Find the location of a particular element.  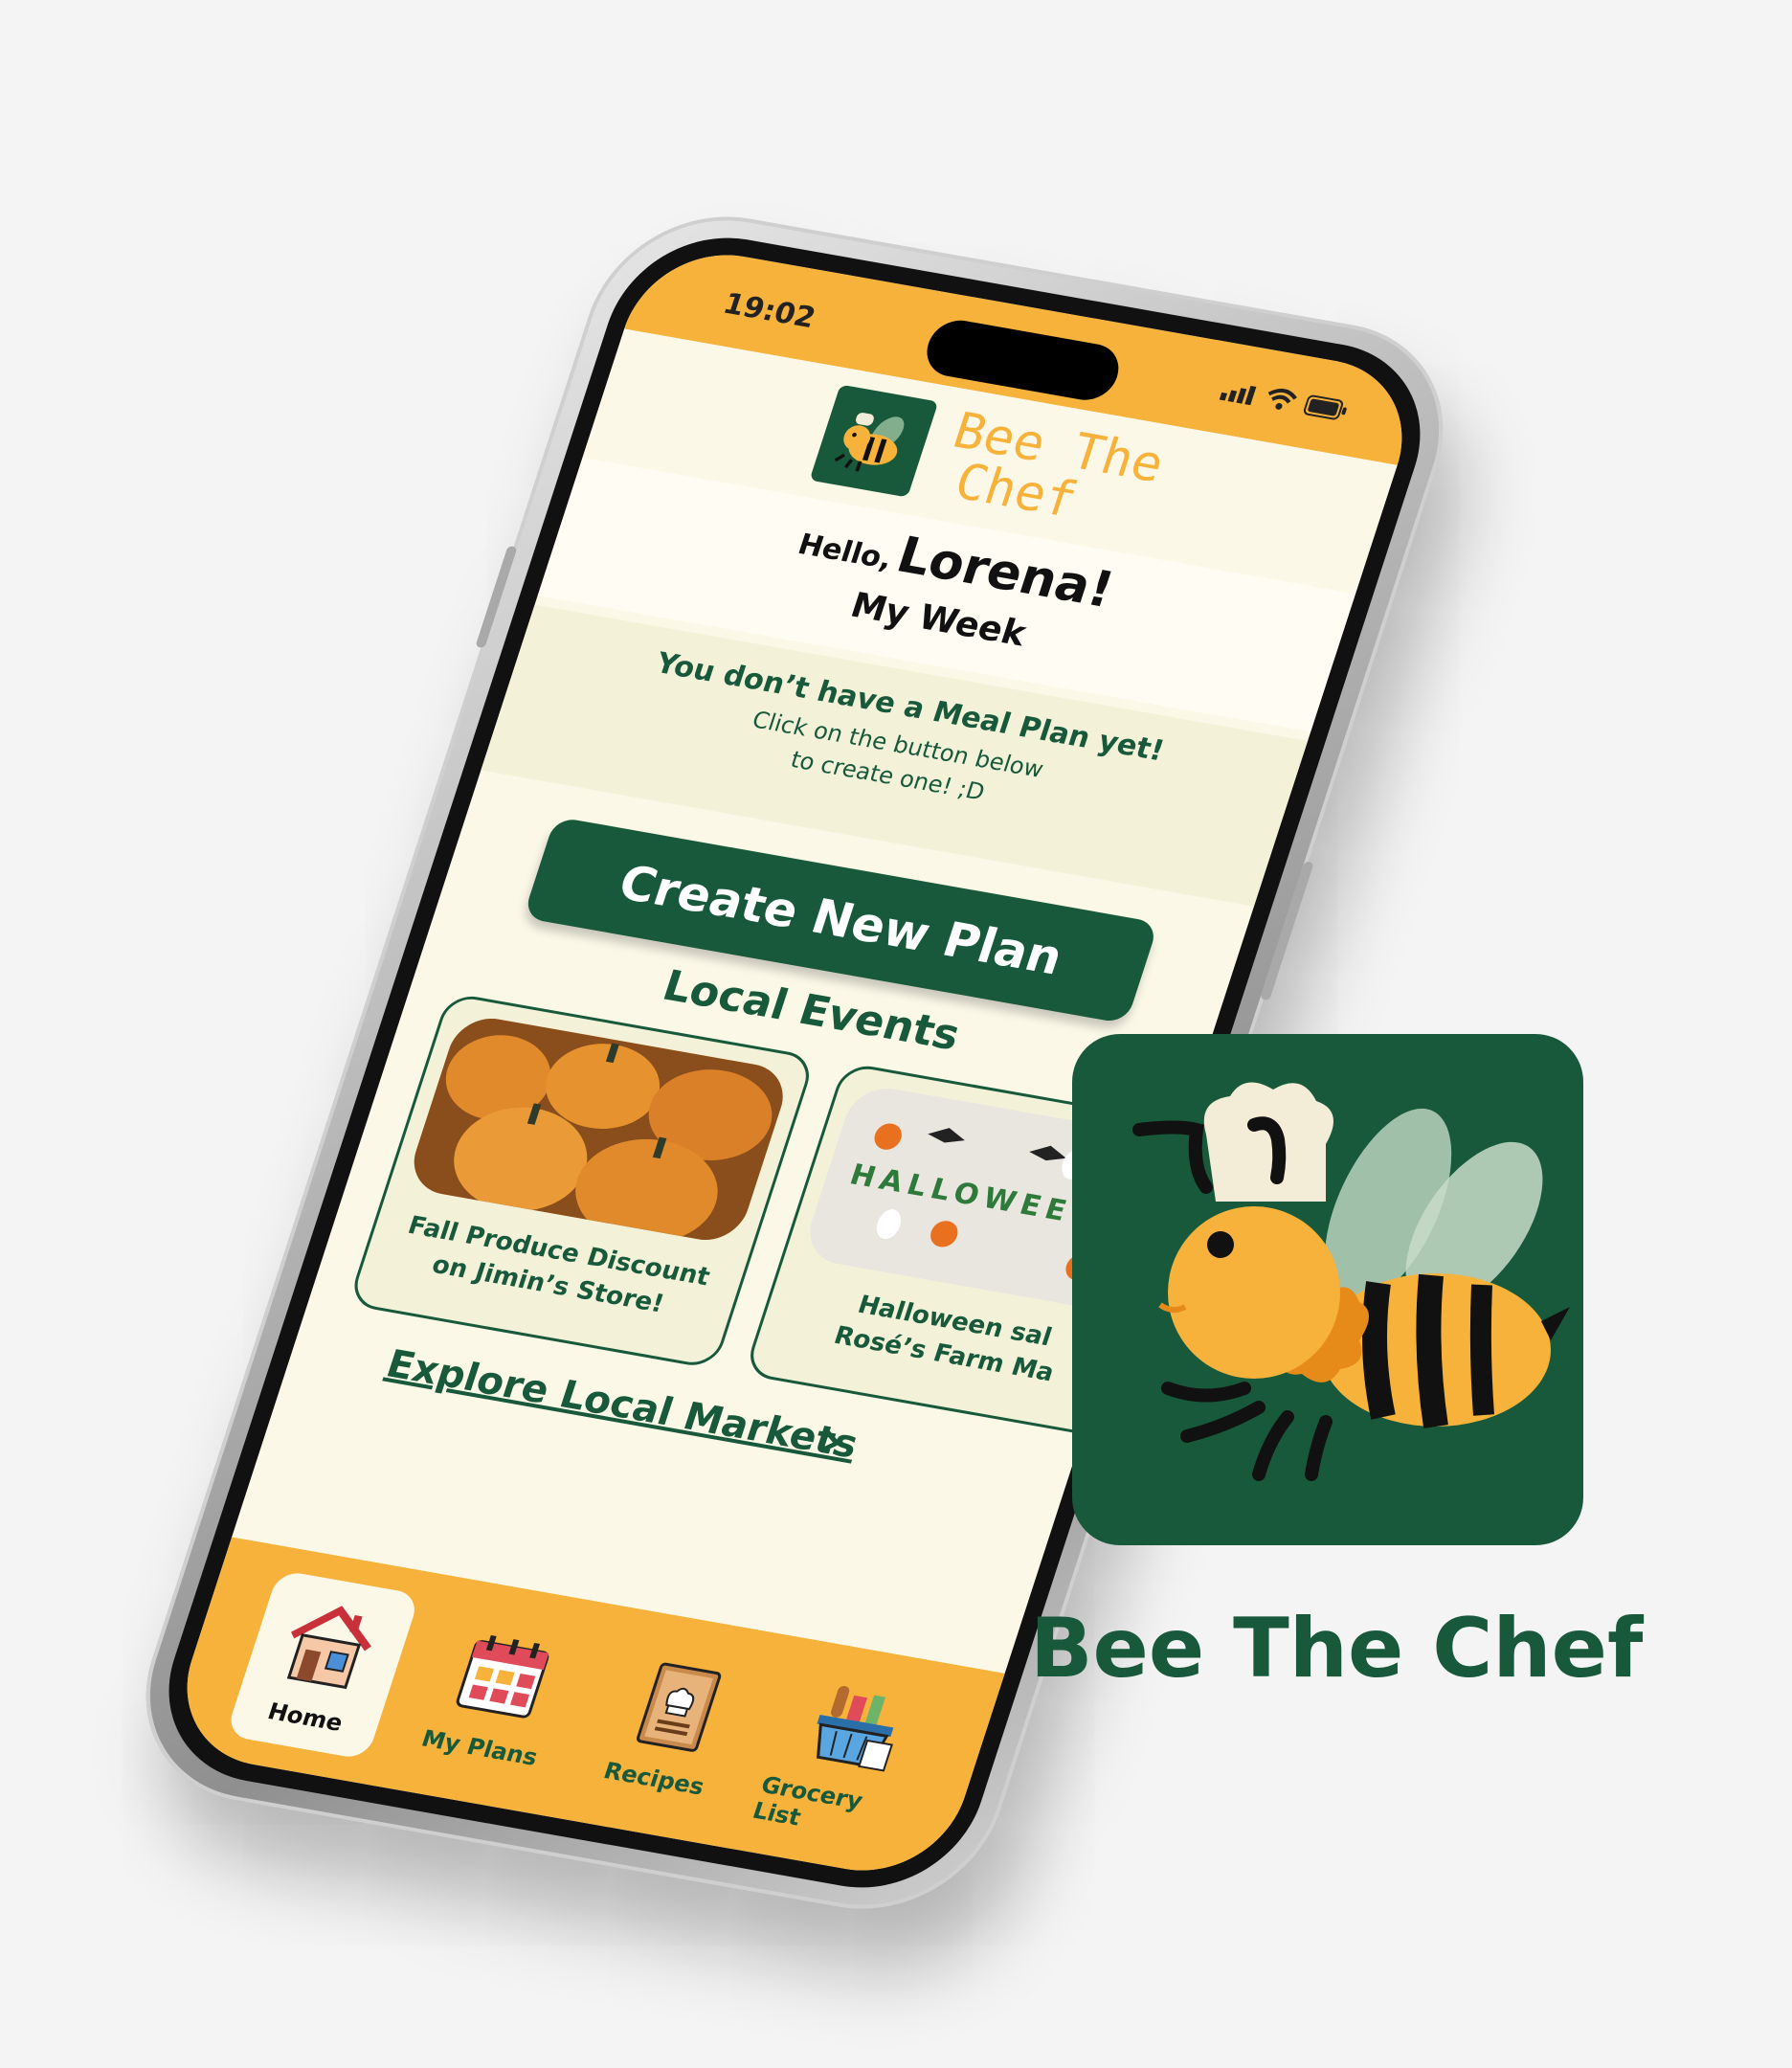

house-icon is located at coordinates (328, 1647).